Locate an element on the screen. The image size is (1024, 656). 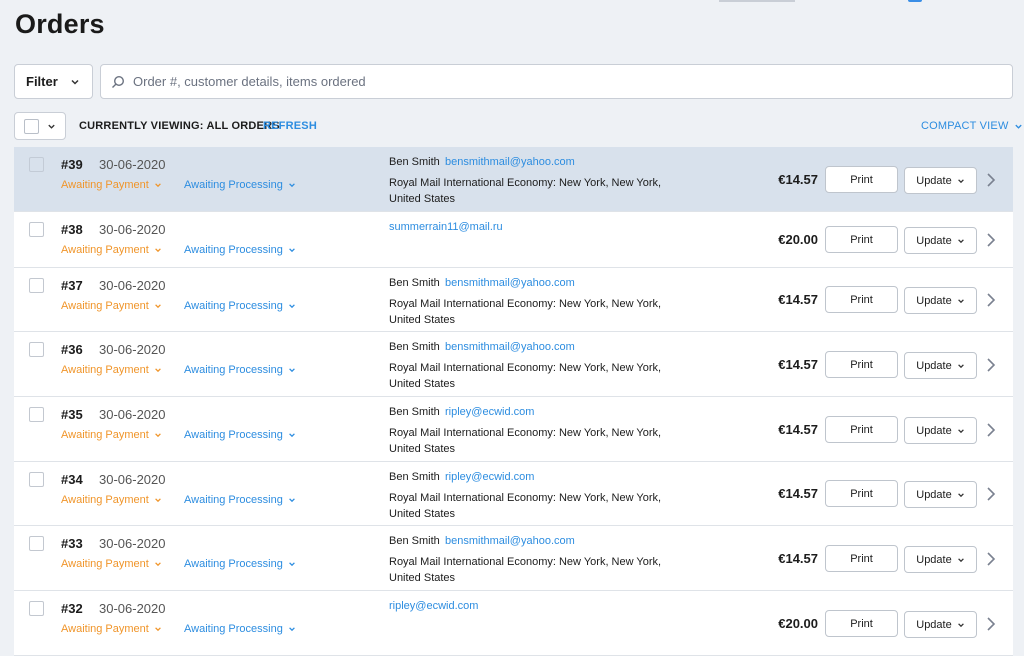
search-input is located at coordinates (563, 81).